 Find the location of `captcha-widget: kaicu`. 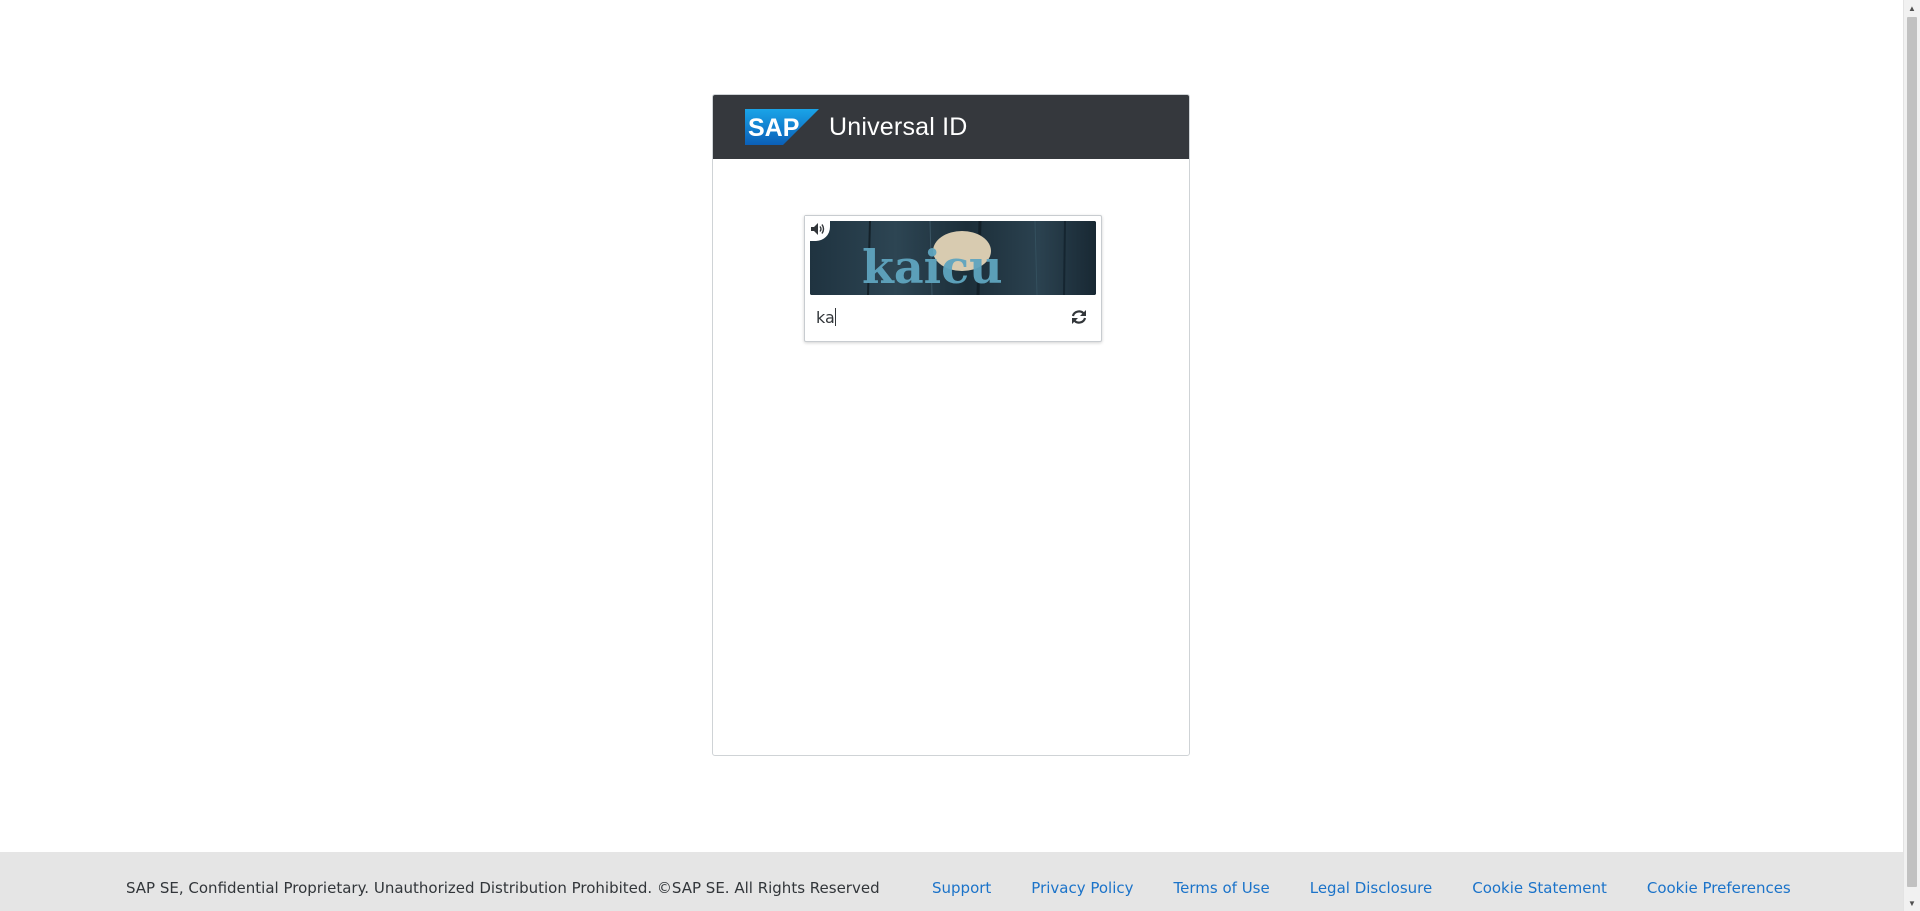

captcha-widget: kaicu is located at coordinates (953, 278).